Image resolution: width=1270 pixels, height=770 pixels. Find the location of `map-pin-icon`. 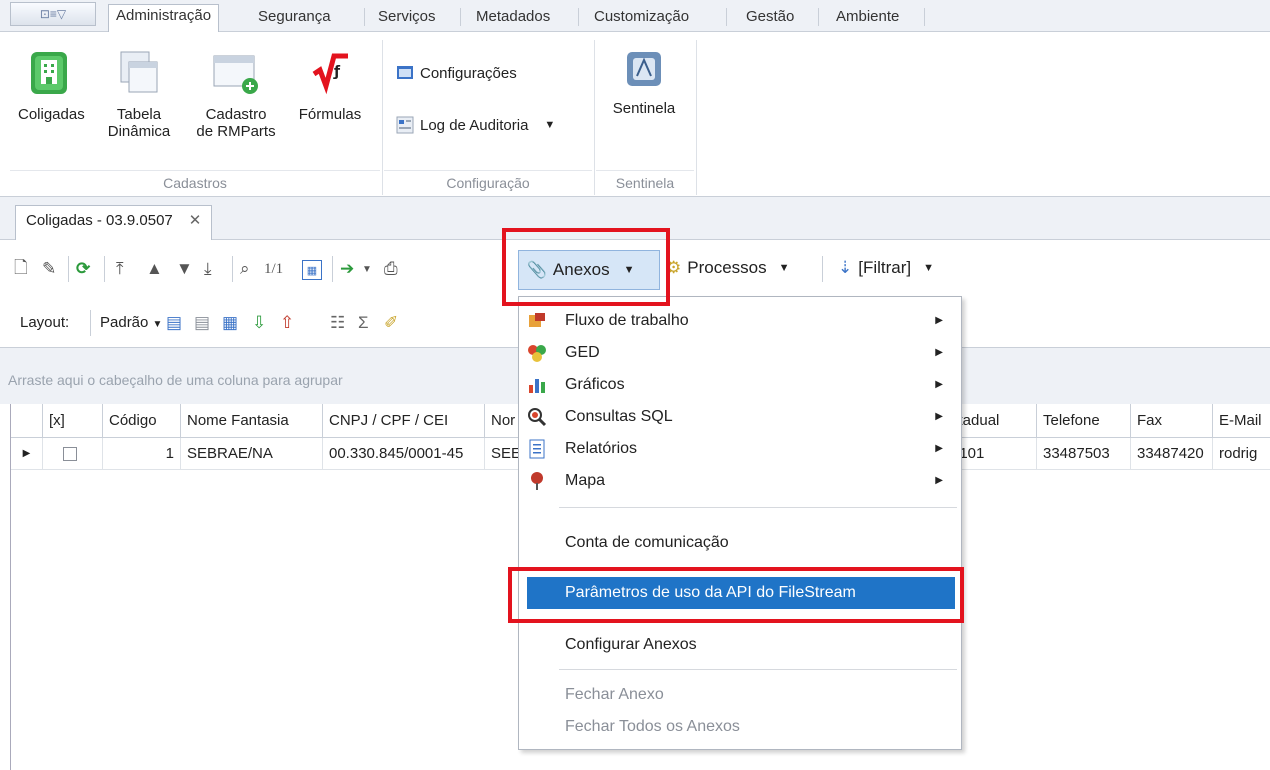

map-pin-icon is located at coordinates (537, 481).